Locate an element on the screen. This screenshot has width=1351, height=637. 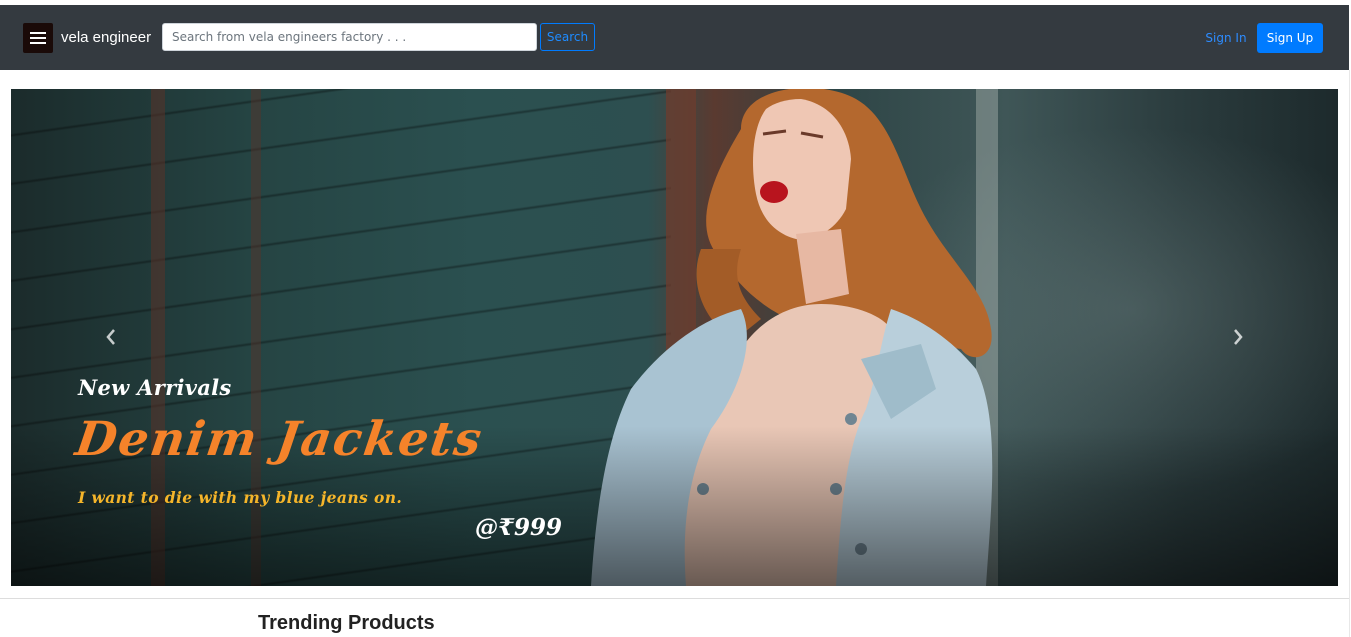
menu-toggle-button is located at coordinates (38, 38).